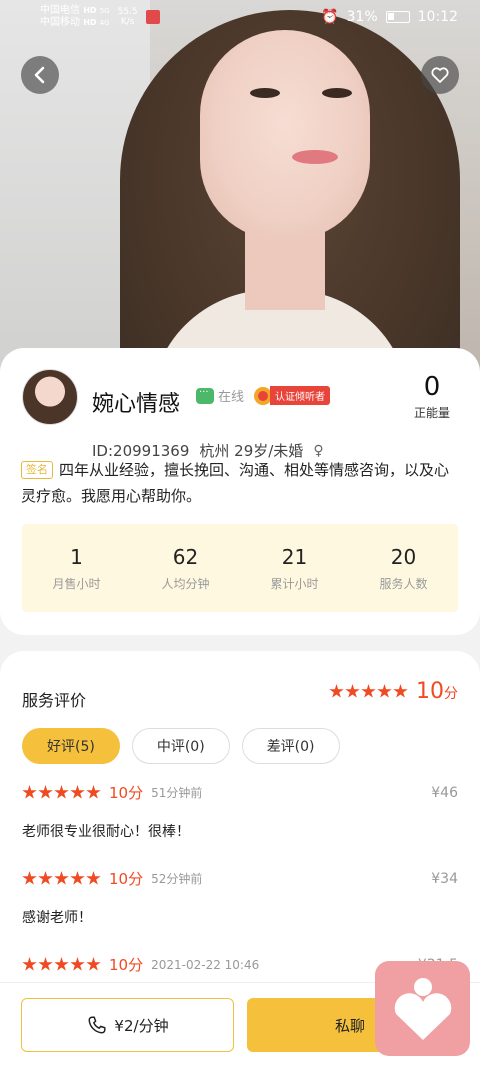  Describe the element at coordinates (97, 1025) in the screenshot. I see `phone-icon` at that location.